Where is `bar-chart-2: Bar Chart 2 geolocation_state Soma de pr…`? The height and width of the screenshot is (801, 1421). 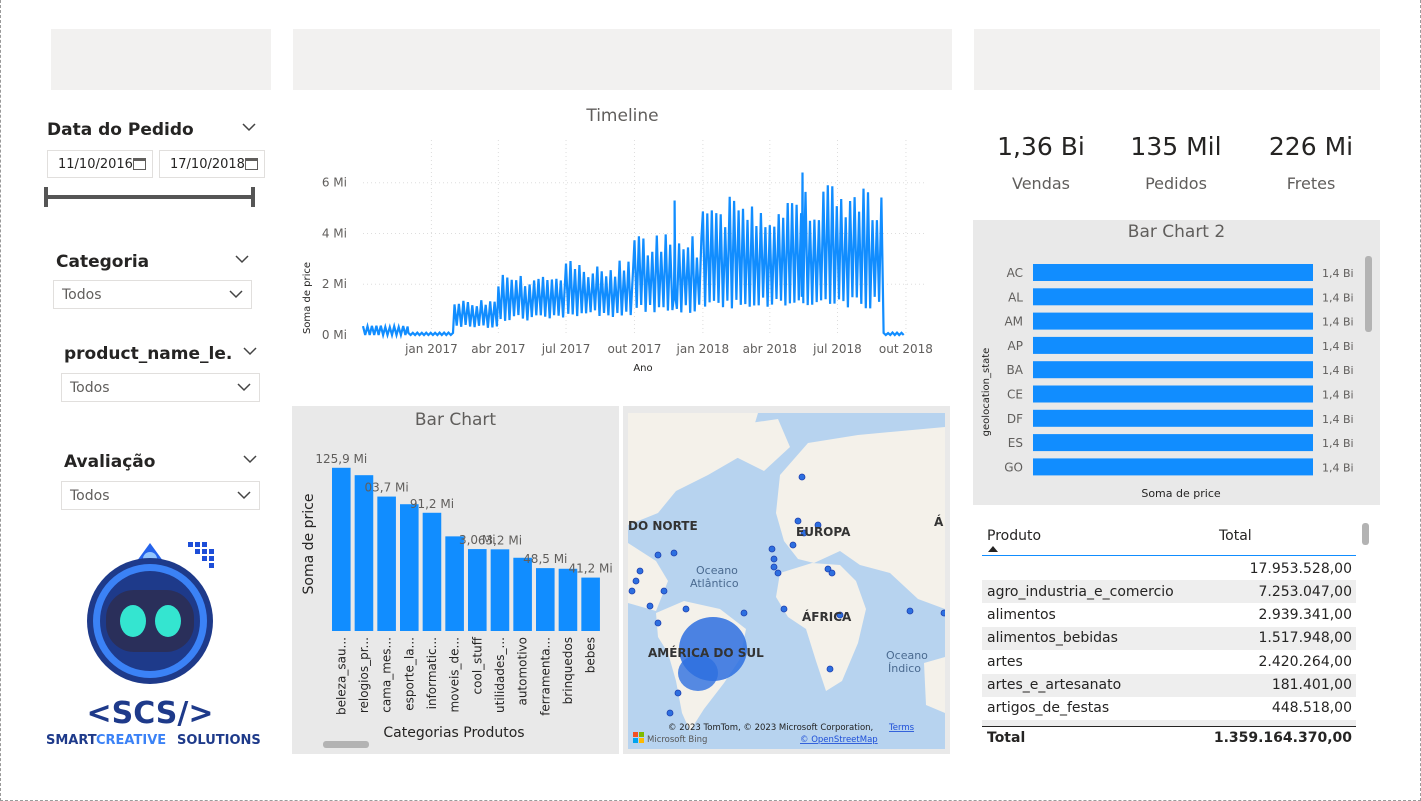
bar-chart-2: Bar Chart 2 geolocation_state Soma de pr… is located at coordinates (1176, 362).